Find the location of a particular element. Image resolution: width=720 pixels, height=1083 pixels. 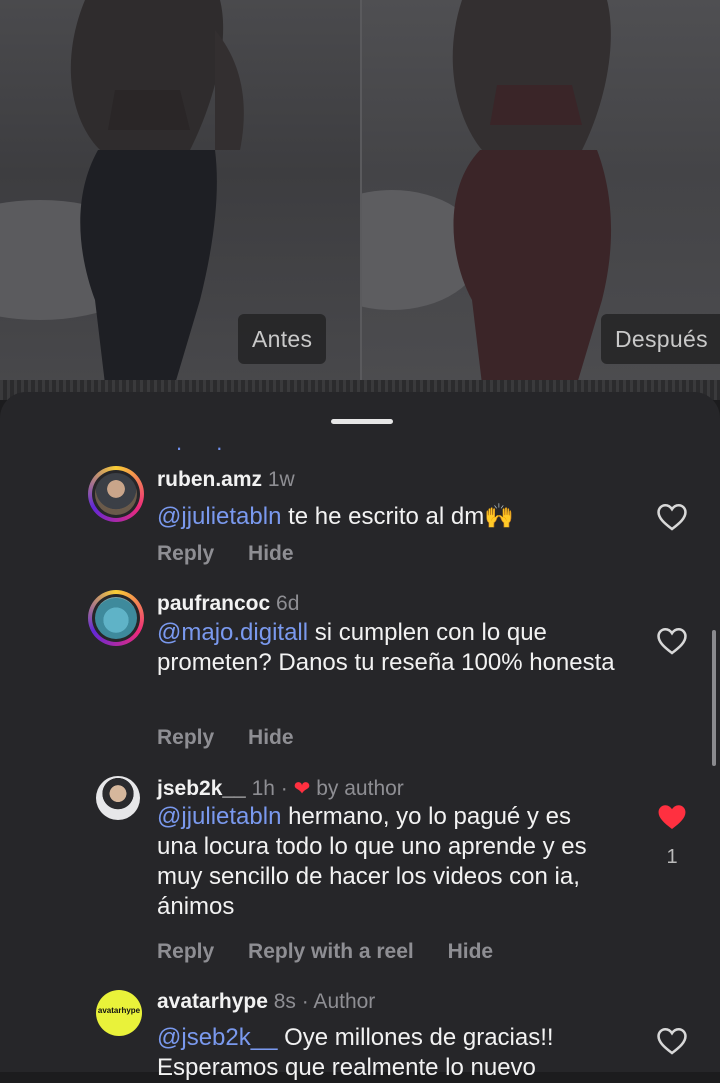

heart-filled-icon: ❤ is located at coordinates (302, 789).